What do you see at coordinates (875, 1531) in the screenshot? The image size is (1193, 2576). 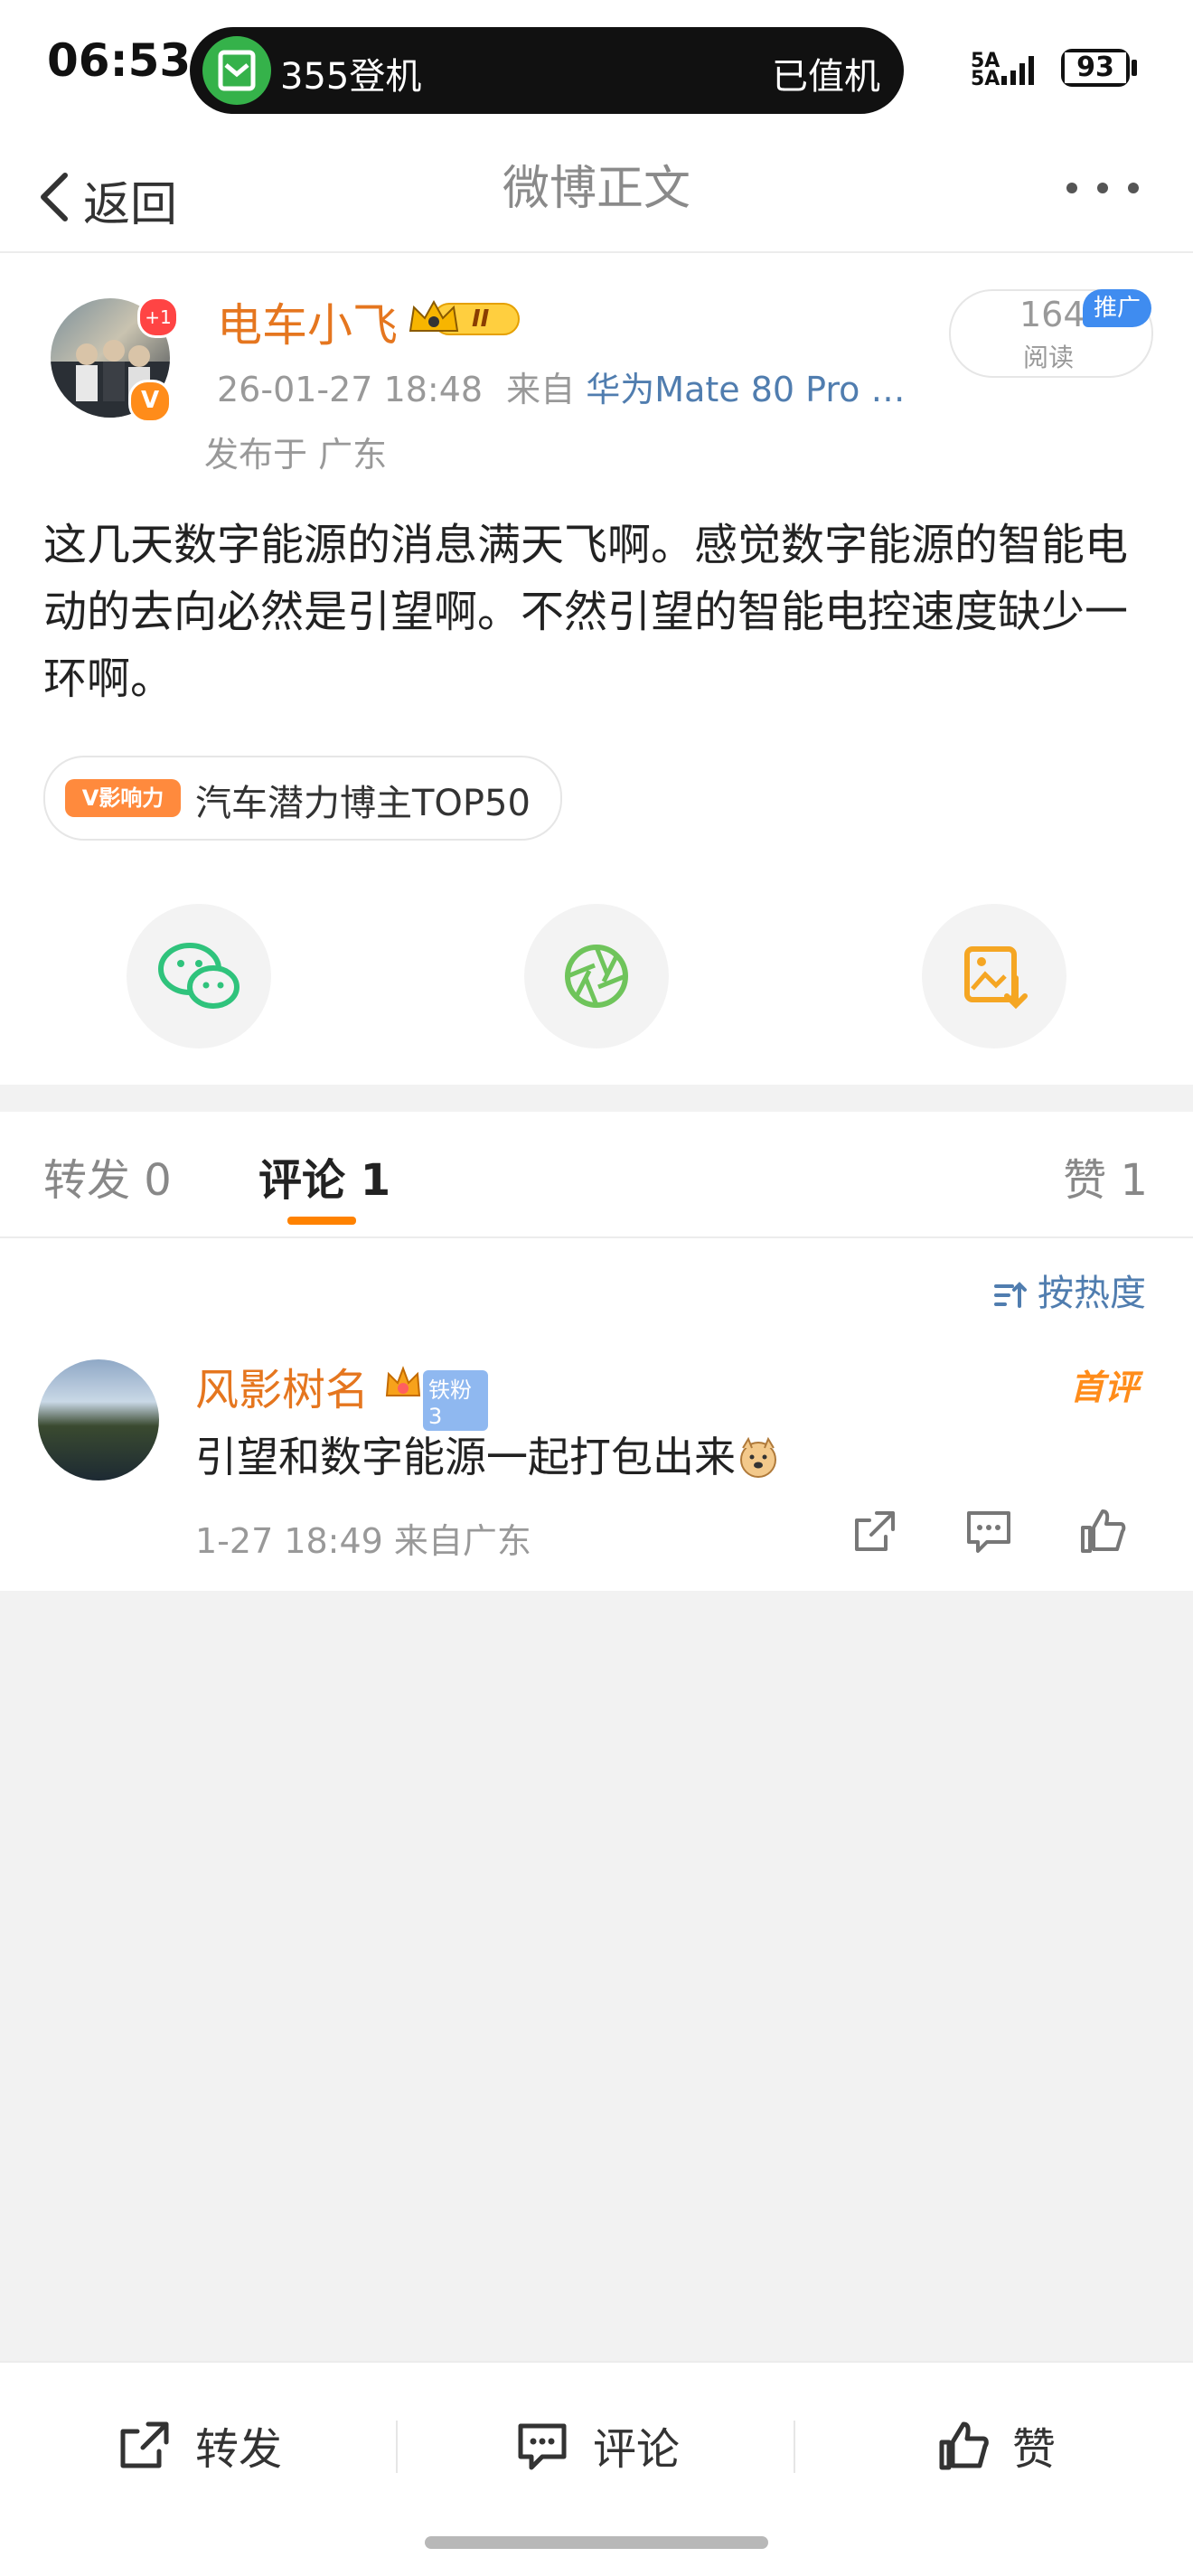 I see `share-comment-icon` at bounding box center [875, 1531].